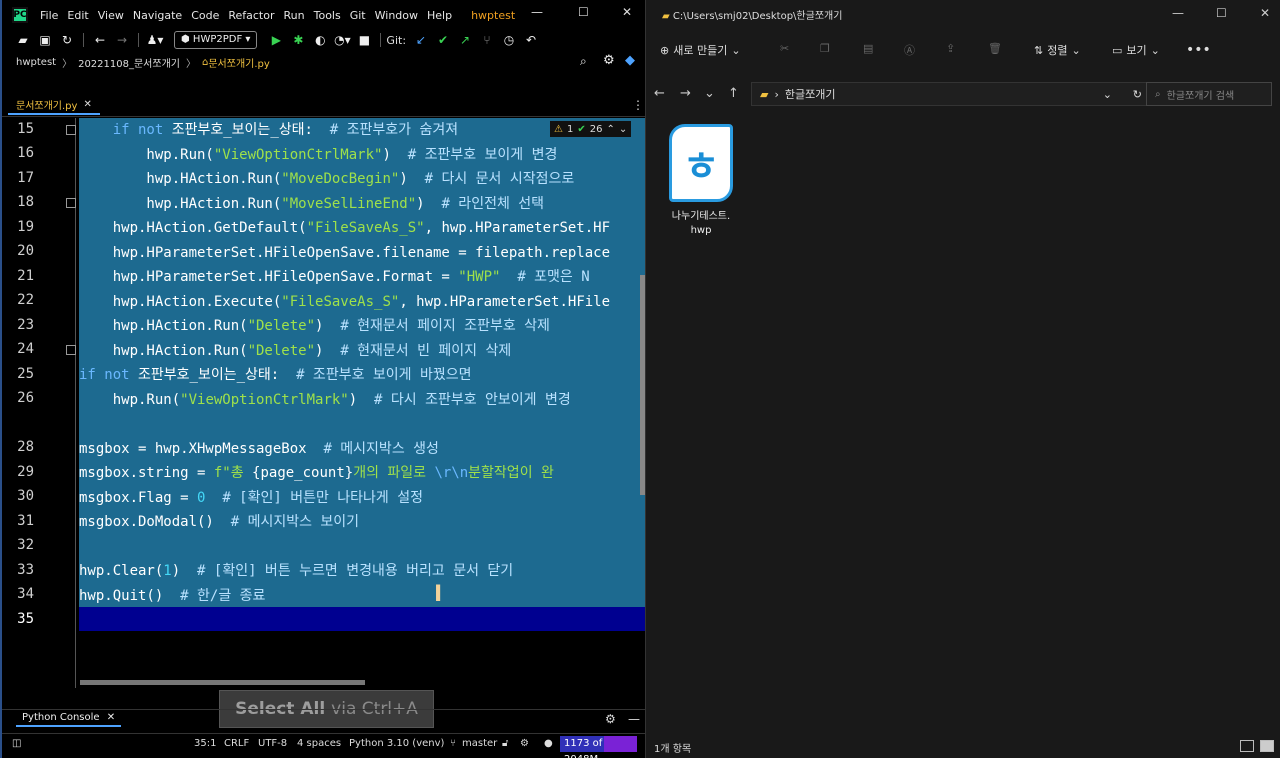  I want to click on memory-indicator: 1173 of 2048M, so click(598, 747).